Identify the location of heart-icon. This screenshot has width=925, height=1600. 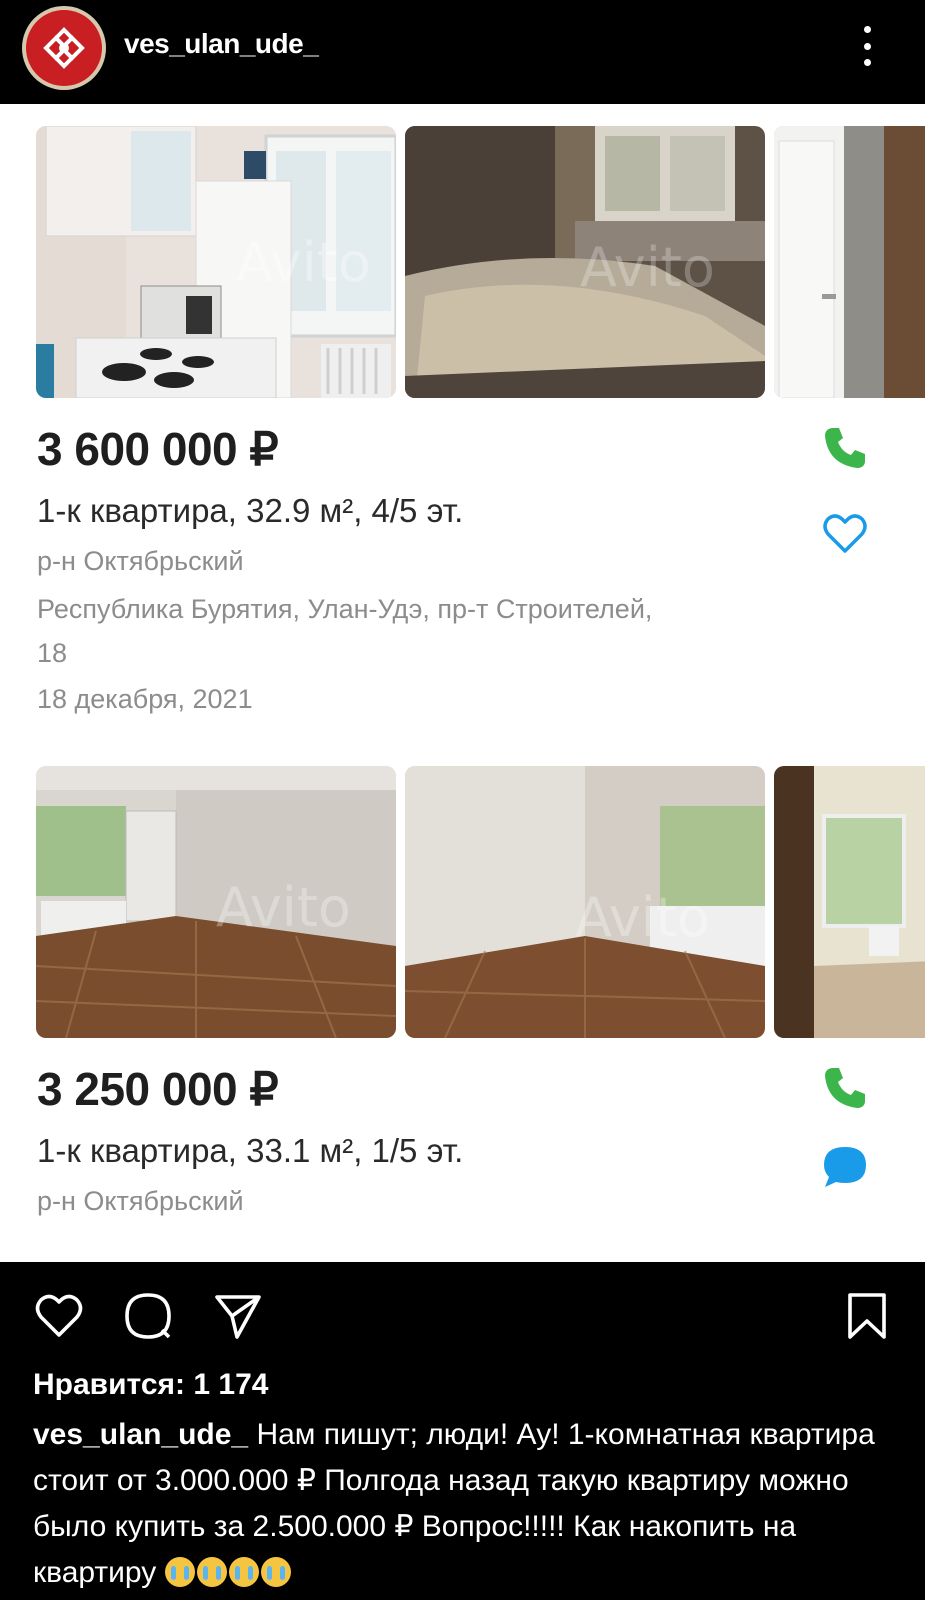
(845, 533).